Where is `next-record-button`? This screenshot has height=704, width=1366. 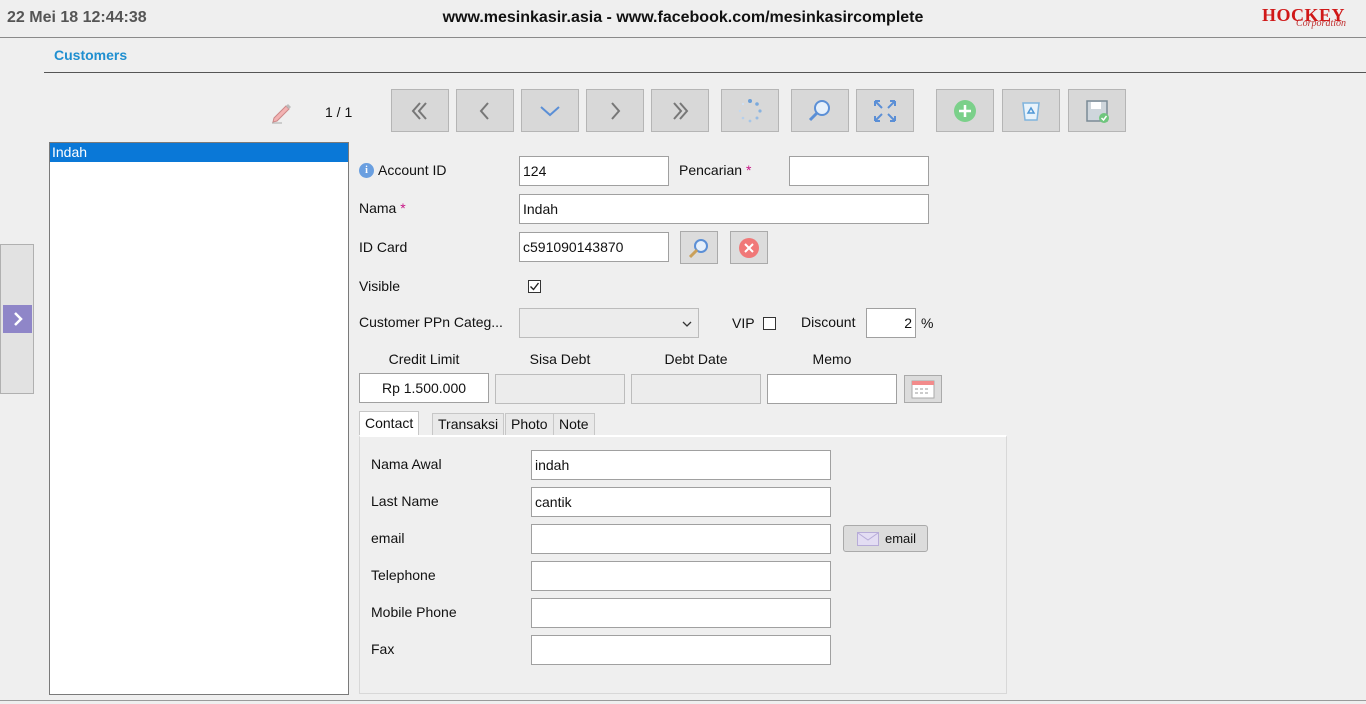
next-record-button is located at coordinates (615, 110).